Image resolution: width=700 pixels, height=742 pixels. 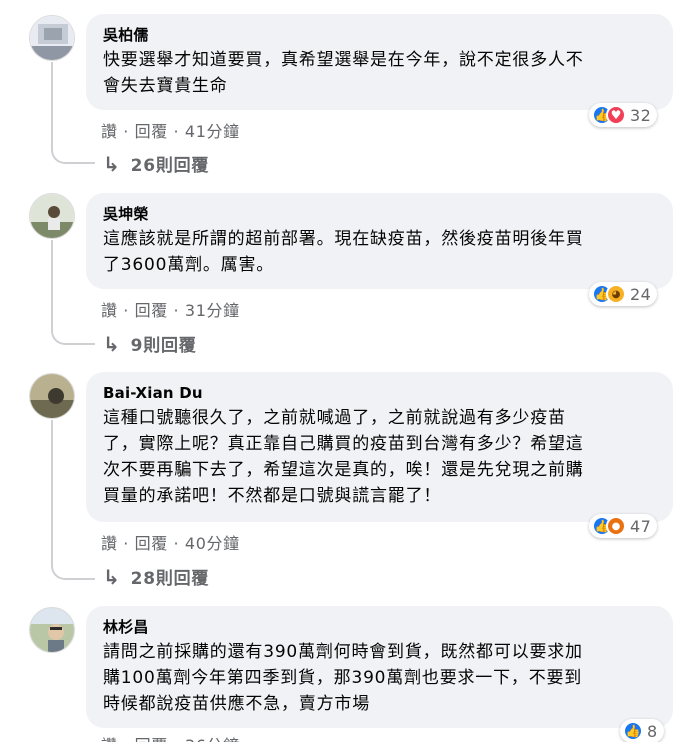 What do you see at coordinates (343, 678) in the screenshot?
I see `comment-line: 購100萬劑今年第四季到貨，那390萬劑也要求一下，不要到` at bounding box center [343, 678].